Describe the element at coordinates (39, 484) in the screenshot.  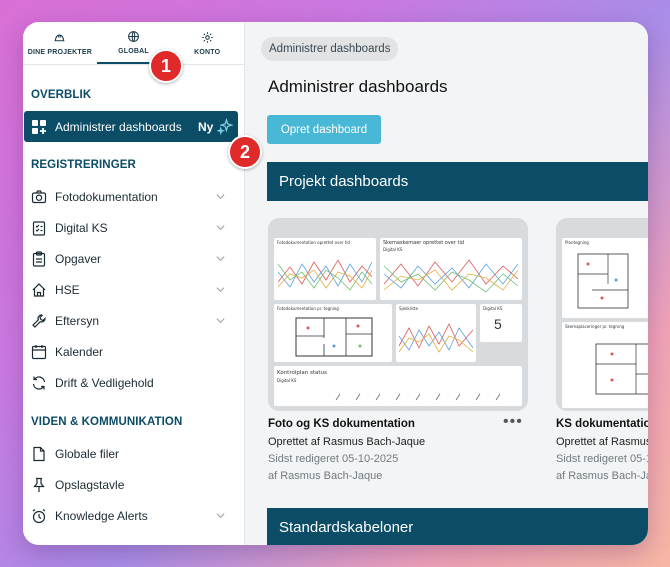
I see `pin-icon` at that location.